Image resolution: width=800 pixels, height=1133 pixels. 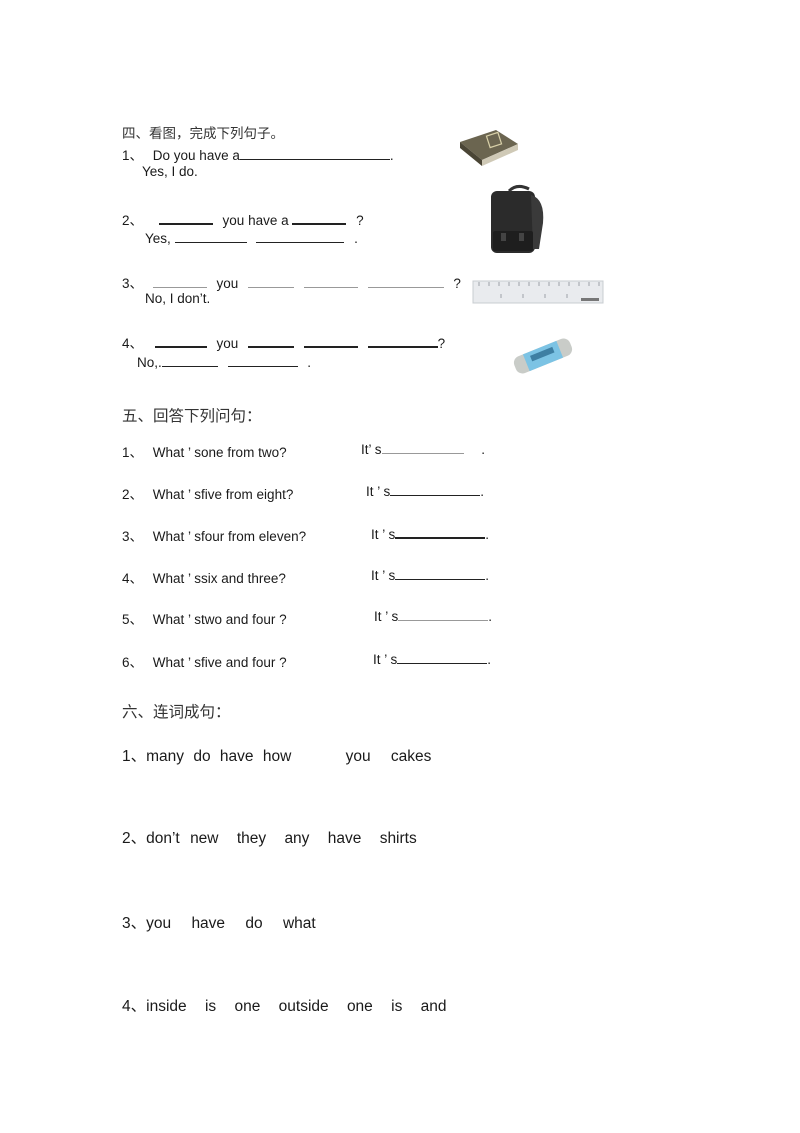 I want to click on s5-item: 6、 What ’ sfive and four ?, so click(x=204, y=661).